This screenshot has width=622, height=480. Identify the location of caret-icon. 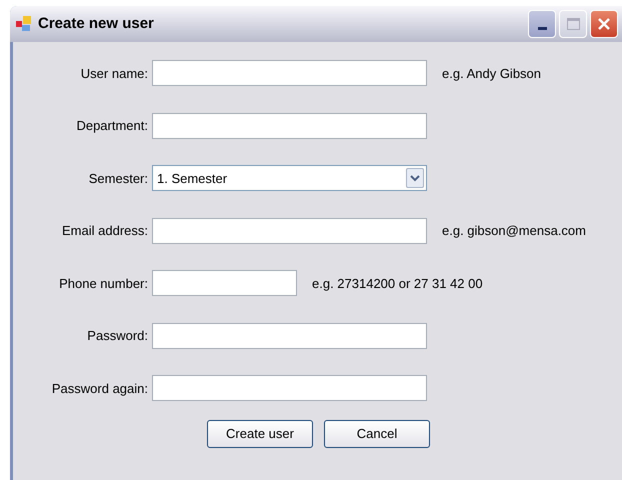
(415, 178).